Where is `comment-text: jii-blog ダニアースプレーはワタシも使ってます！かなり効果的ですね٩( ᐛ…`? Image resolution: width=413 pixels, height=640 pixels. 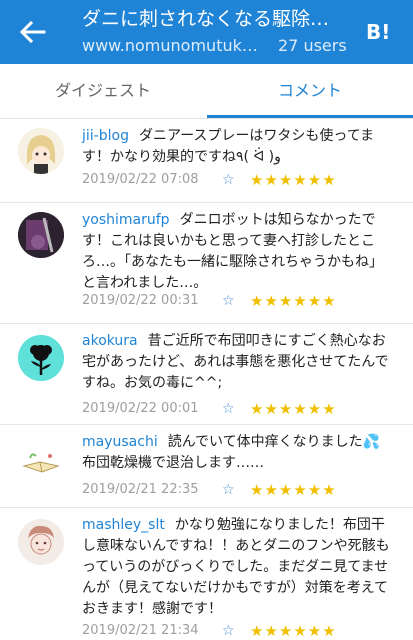
comment-text: jii-blog ダニアースプレーはワタシも使ってます！かなり効果的ですね٩( ᐛ… is located at coordinates (237, 147).